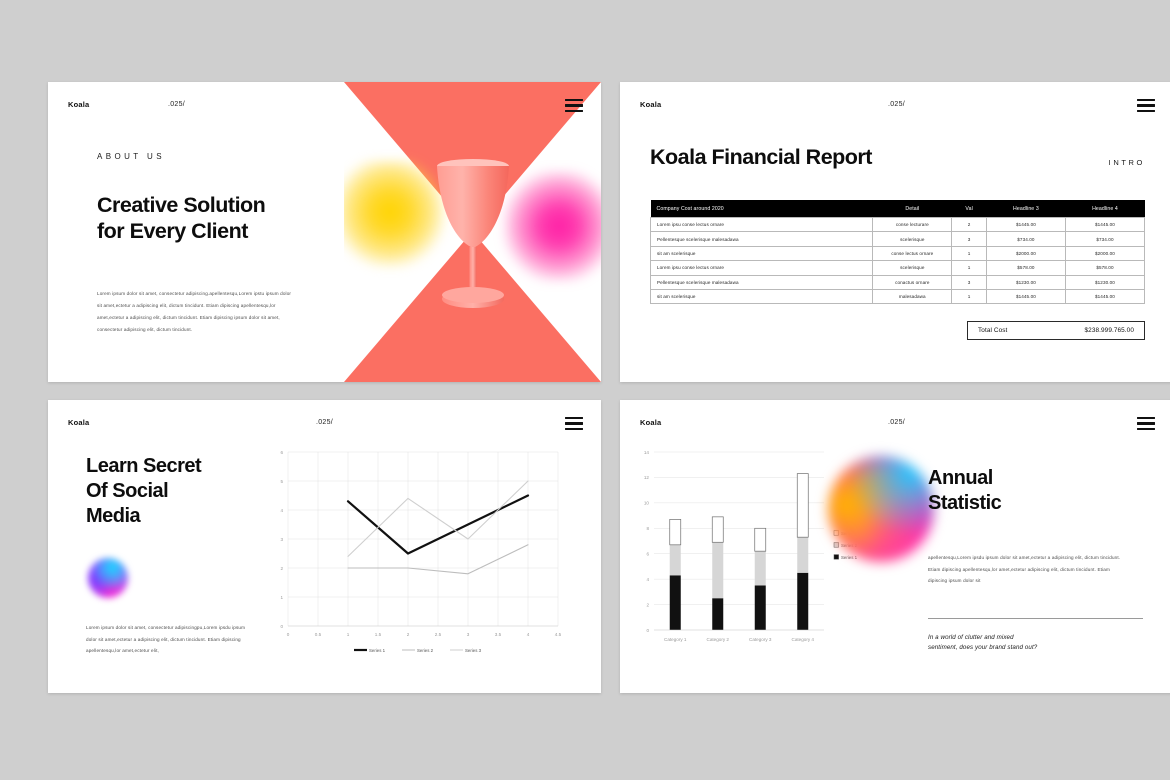  What do you see at coordinates (281, 539) in the screenshot?
I see `y-axis-tick-label: 3` at bounding box center [281, 539].